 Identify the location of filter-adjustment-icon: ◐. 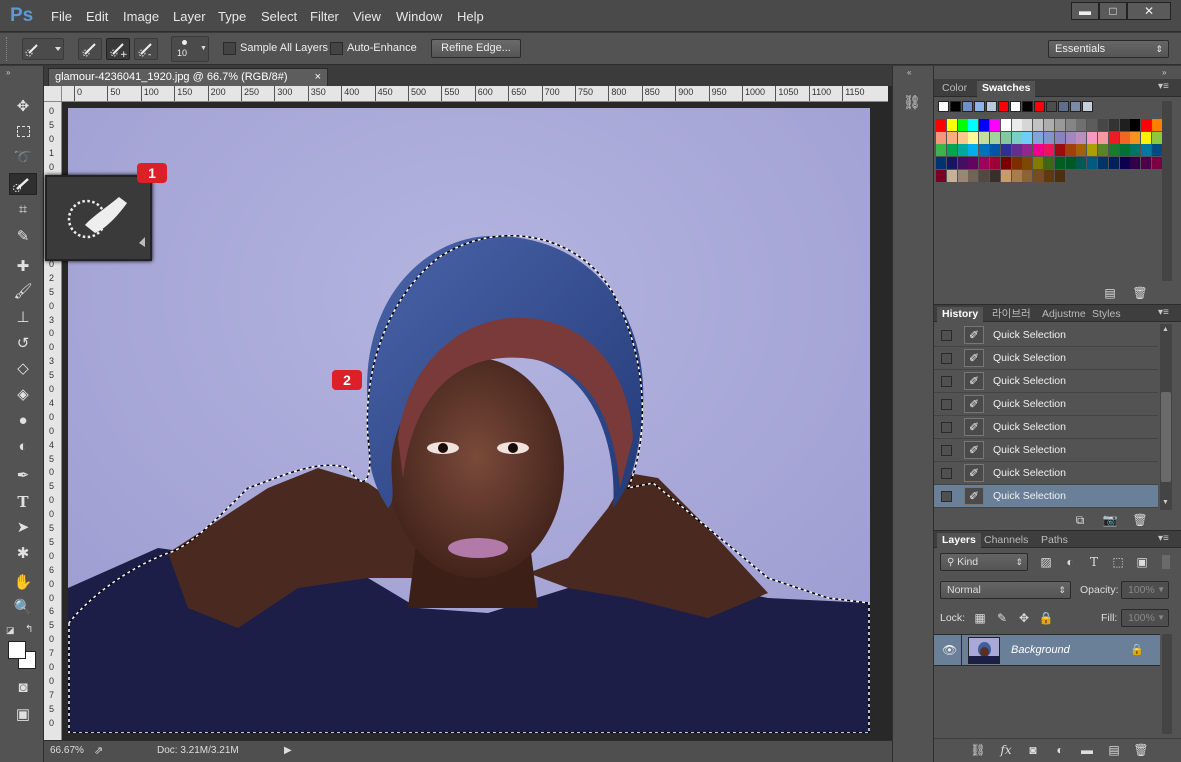
(1070, 562).